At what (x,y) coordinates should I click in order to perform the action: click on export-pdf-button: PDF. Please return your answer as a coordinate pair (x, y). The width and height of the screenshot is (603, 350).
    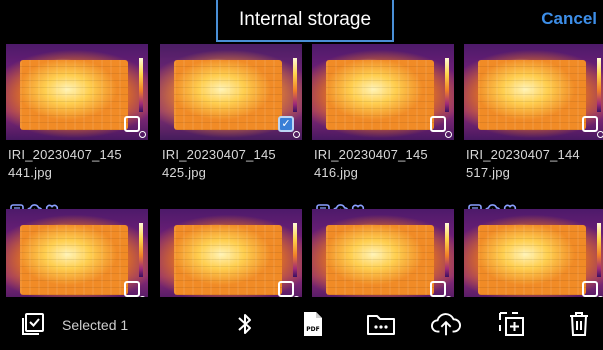
    Looking at the image, I should click on (313, 324).